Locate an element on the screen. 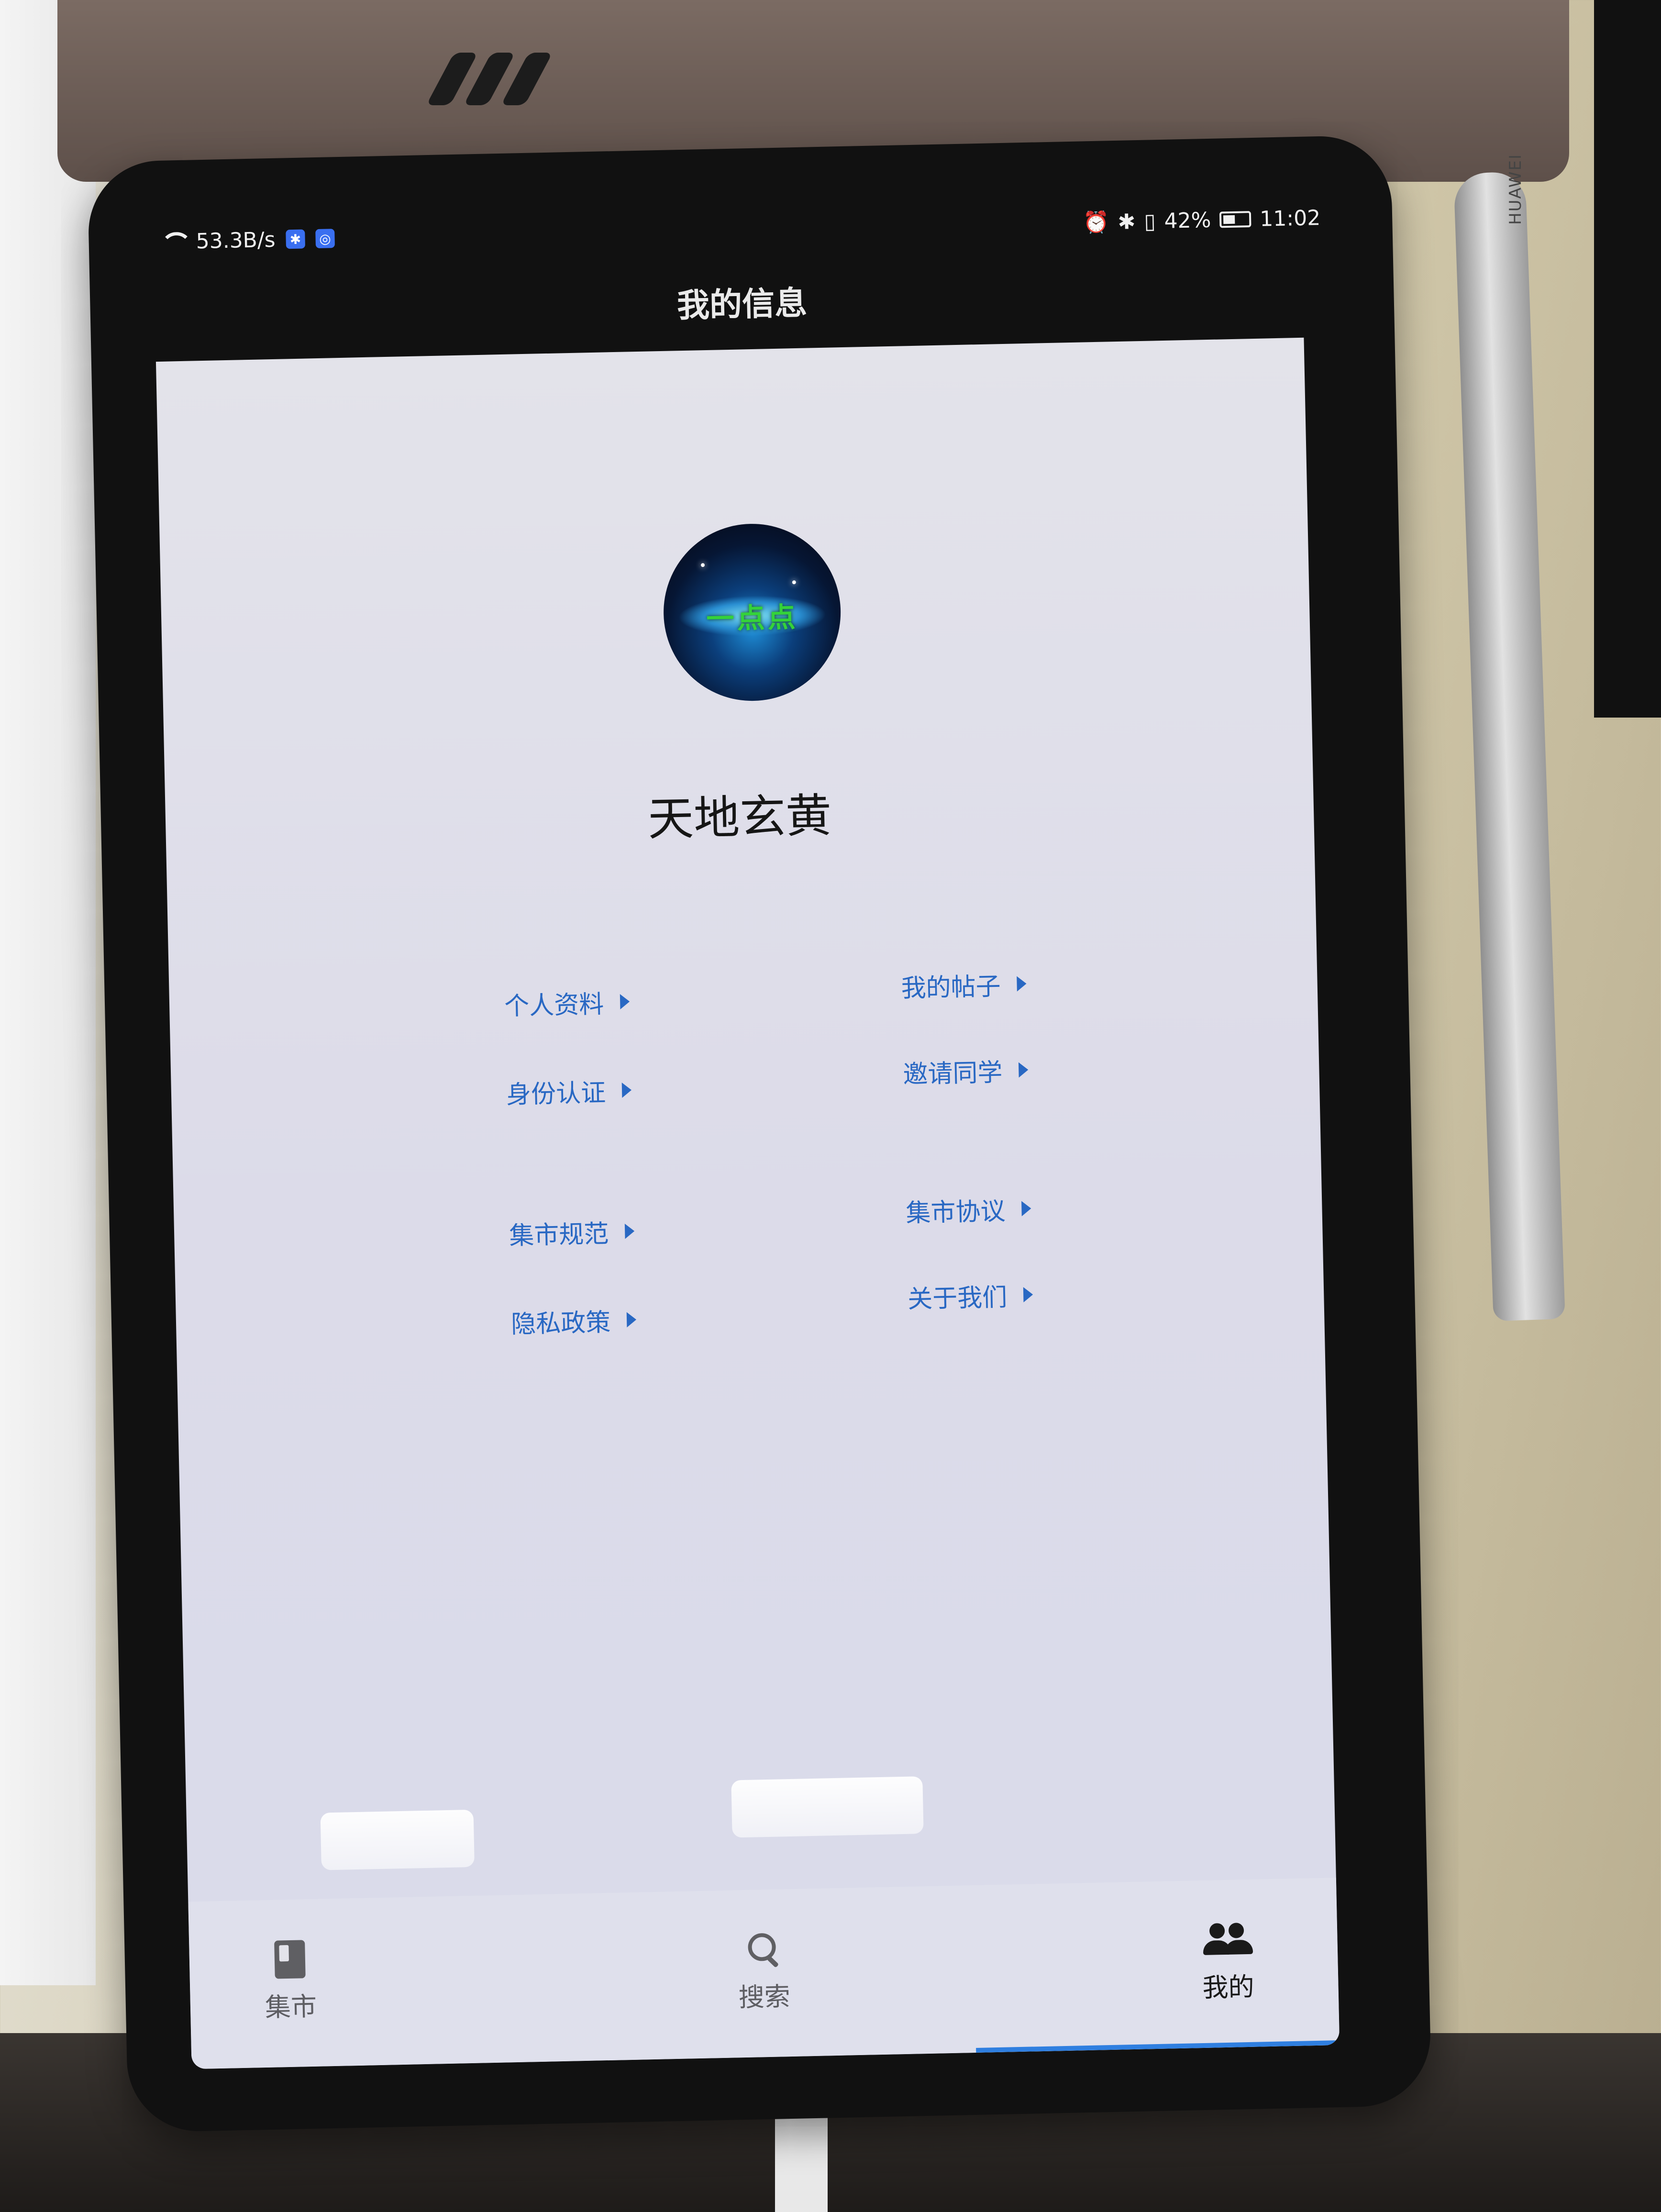 Image resolution: width=1661 pixels, height=2212 pixels. status-right: ⏰ ✱ ▯ 42% 11:02 is located at coordinates (1201, 220).